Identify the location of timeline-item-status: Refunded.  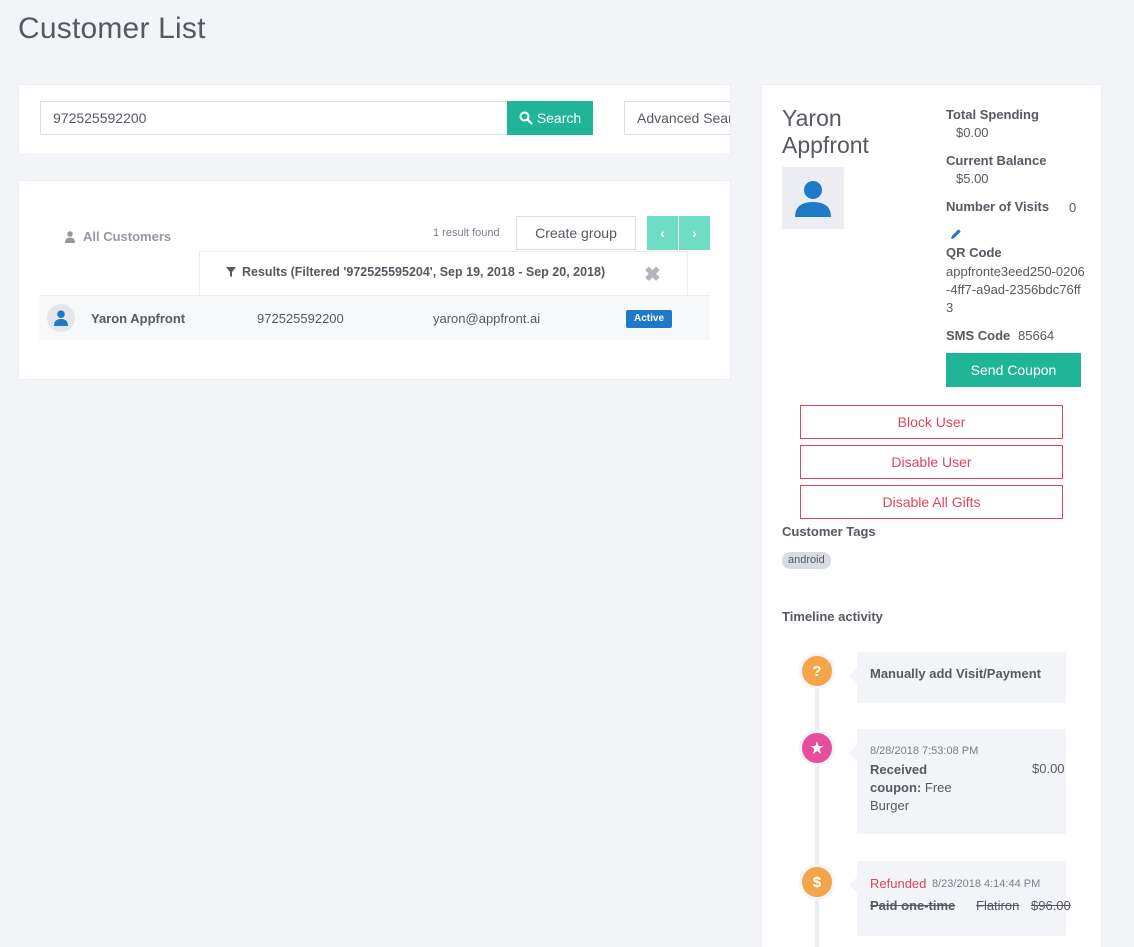
(898, 883).